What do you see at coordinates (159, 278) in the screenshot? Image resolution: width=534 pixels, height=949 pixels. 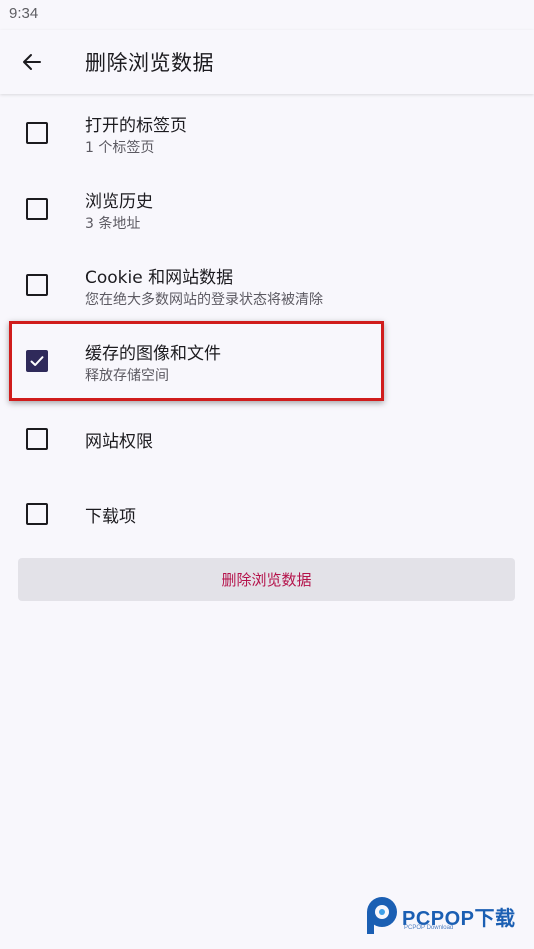 I see `item-title: Cookie 和网站数据` at bounding box center [159, 278].